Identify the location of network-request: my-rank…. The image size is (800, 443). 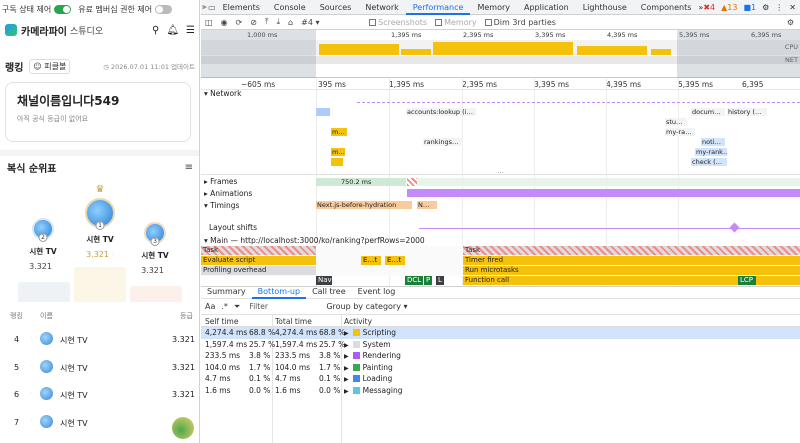
(711, 152).